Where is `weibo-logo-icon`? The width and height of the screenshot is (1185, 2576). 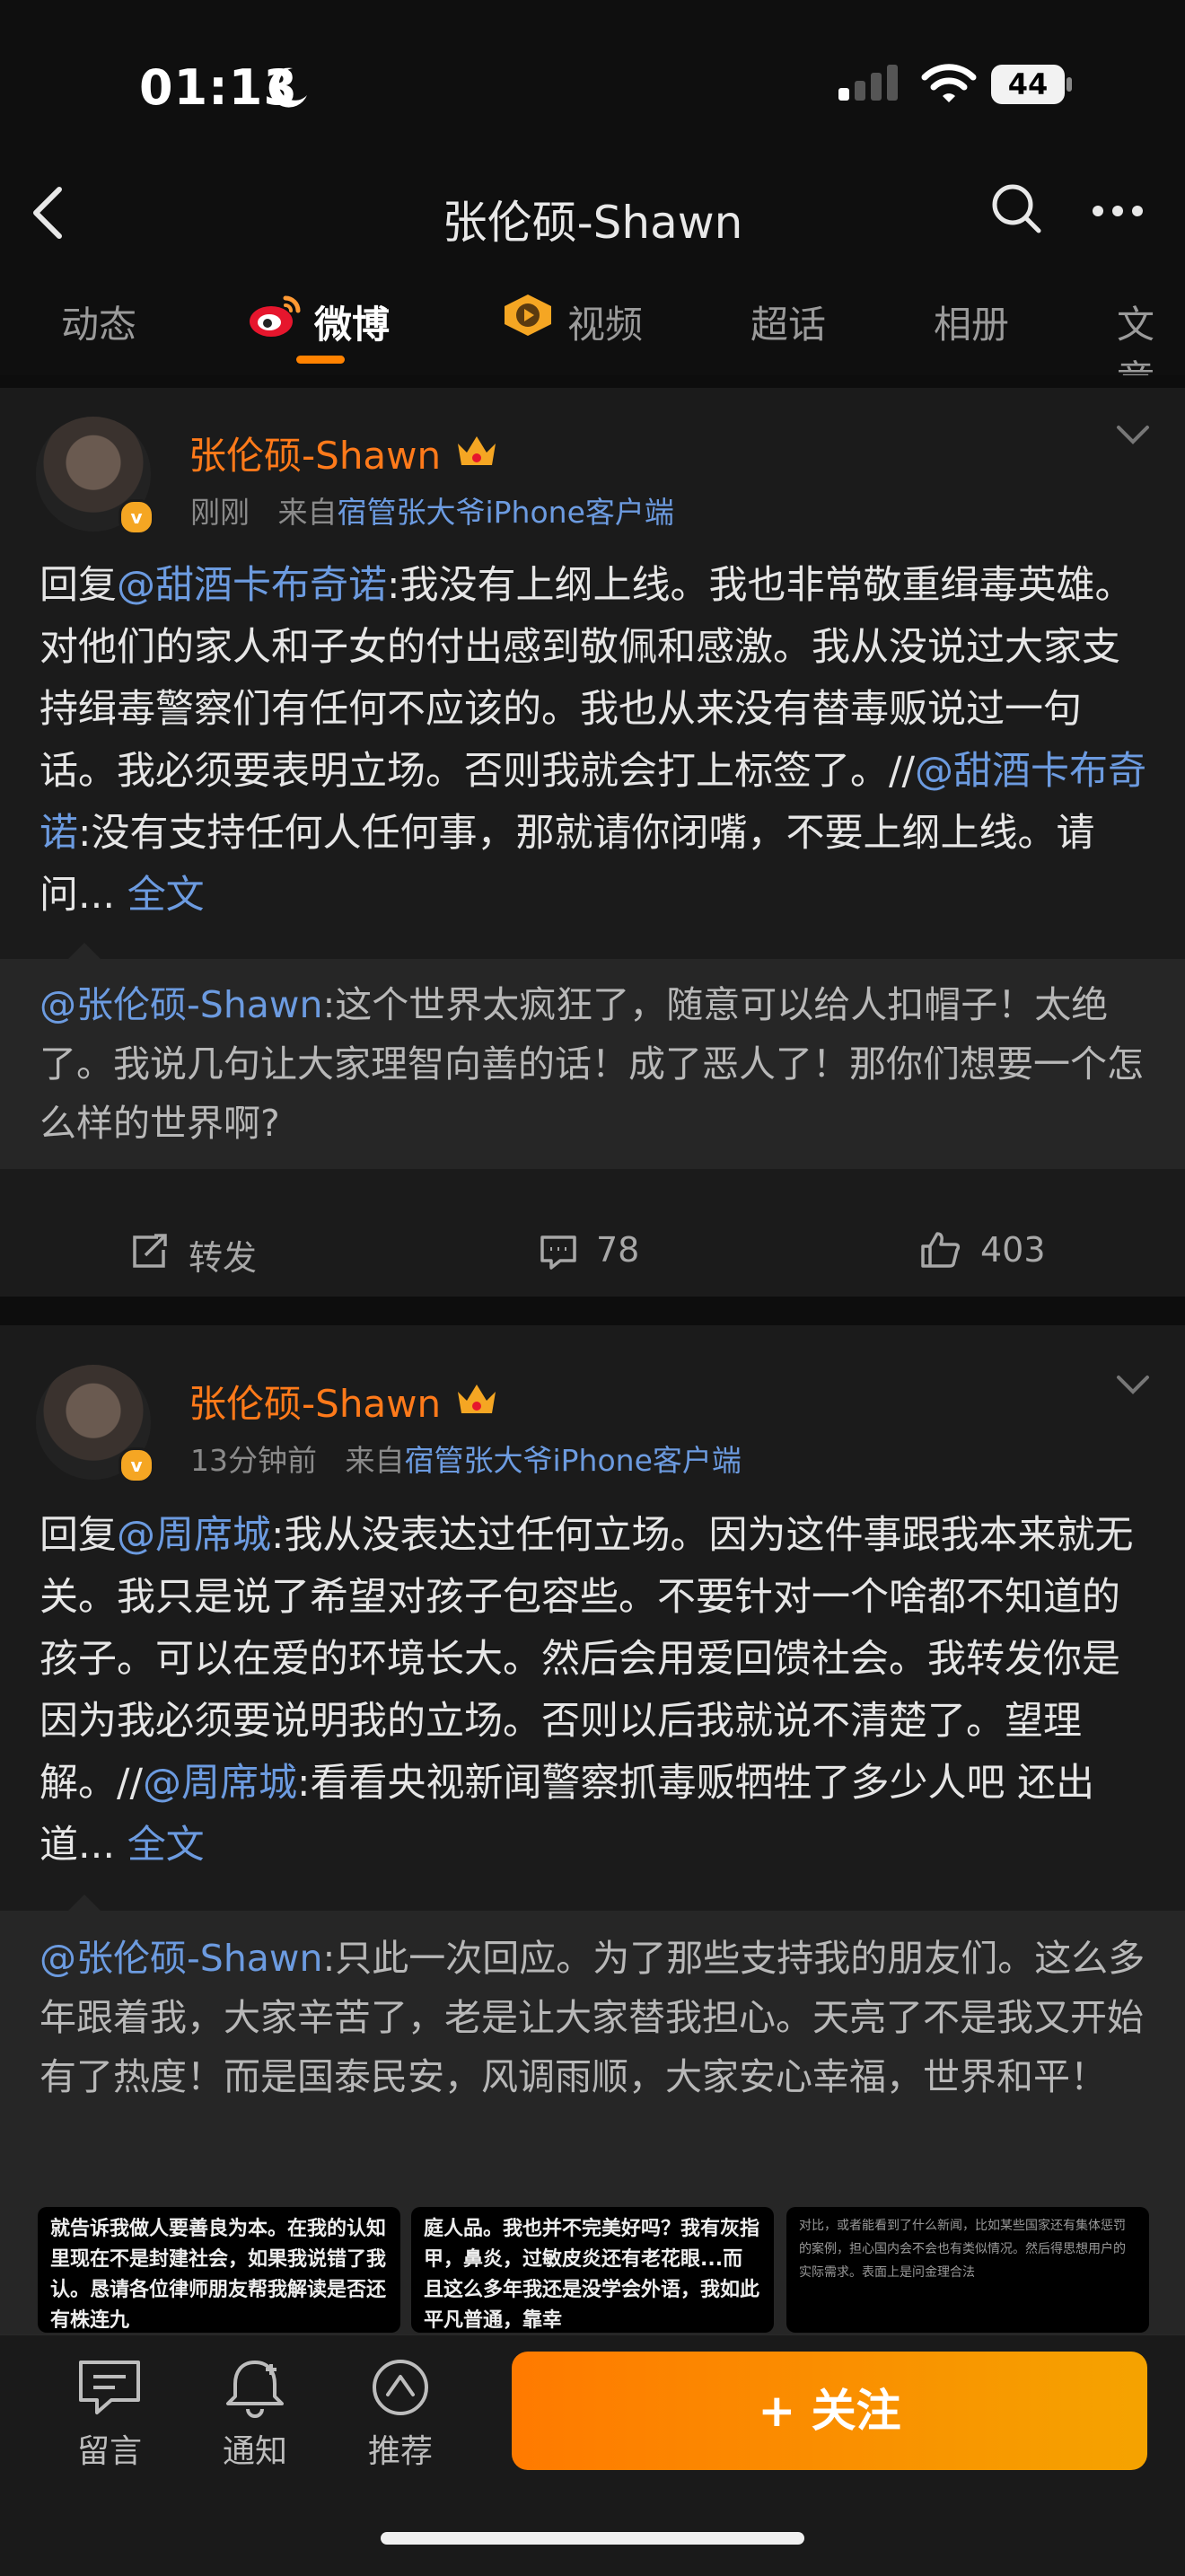
weibo-logo-icon is located at coordinates (275, 316).